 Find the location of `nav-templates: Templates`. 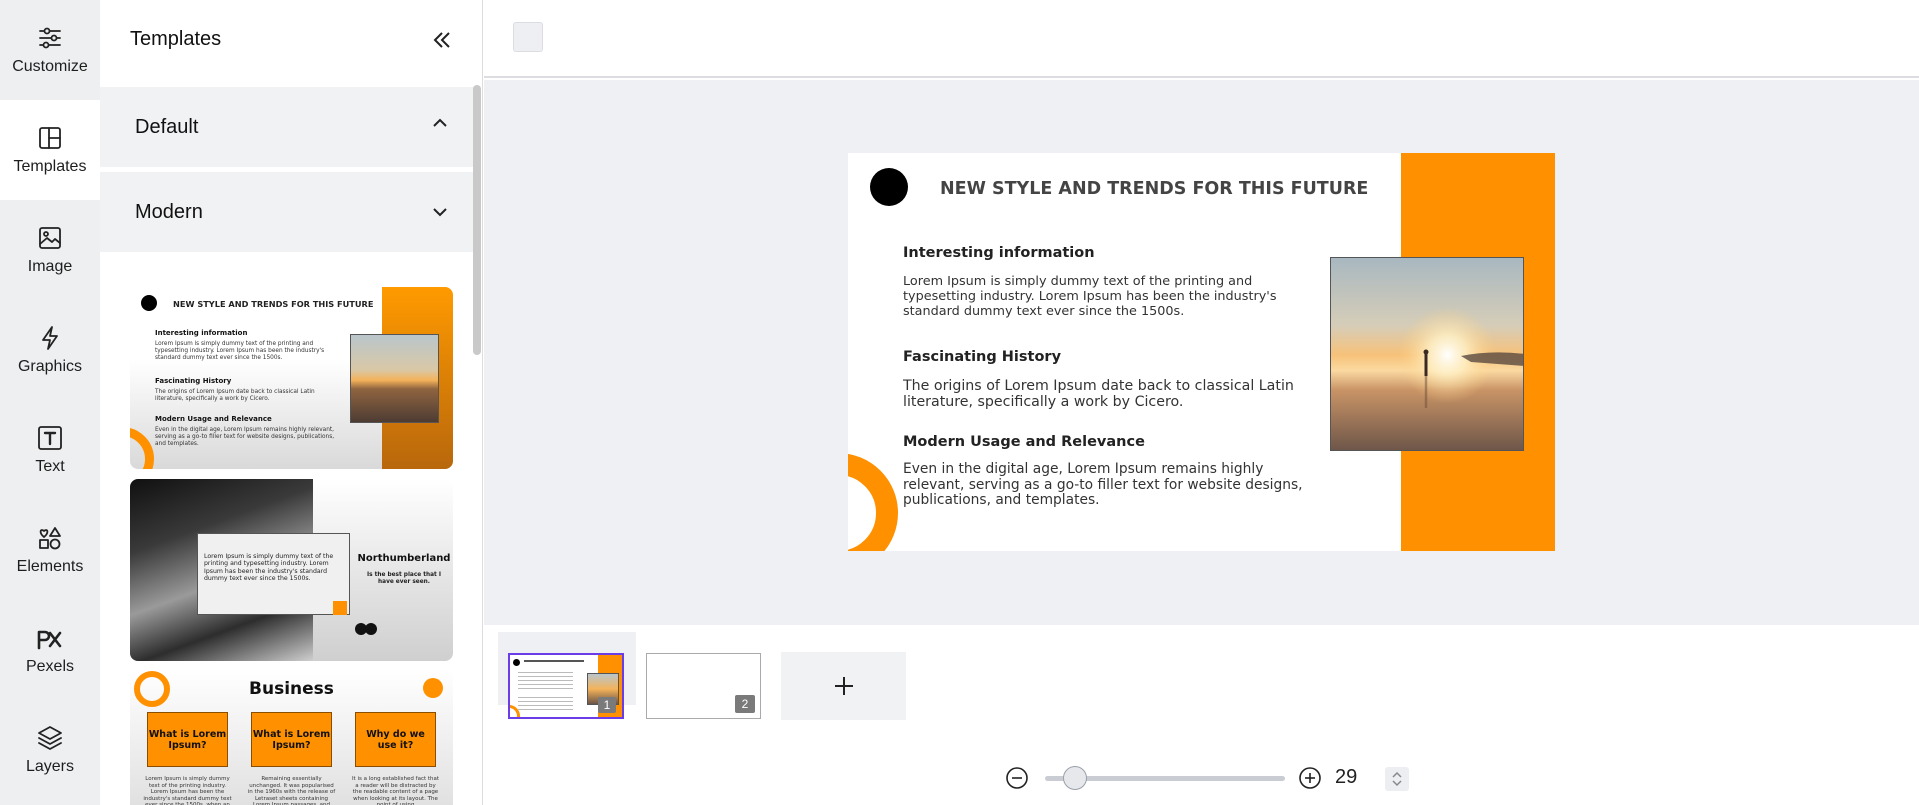

nav-templates: Templates is located at coordinates (50, 150).